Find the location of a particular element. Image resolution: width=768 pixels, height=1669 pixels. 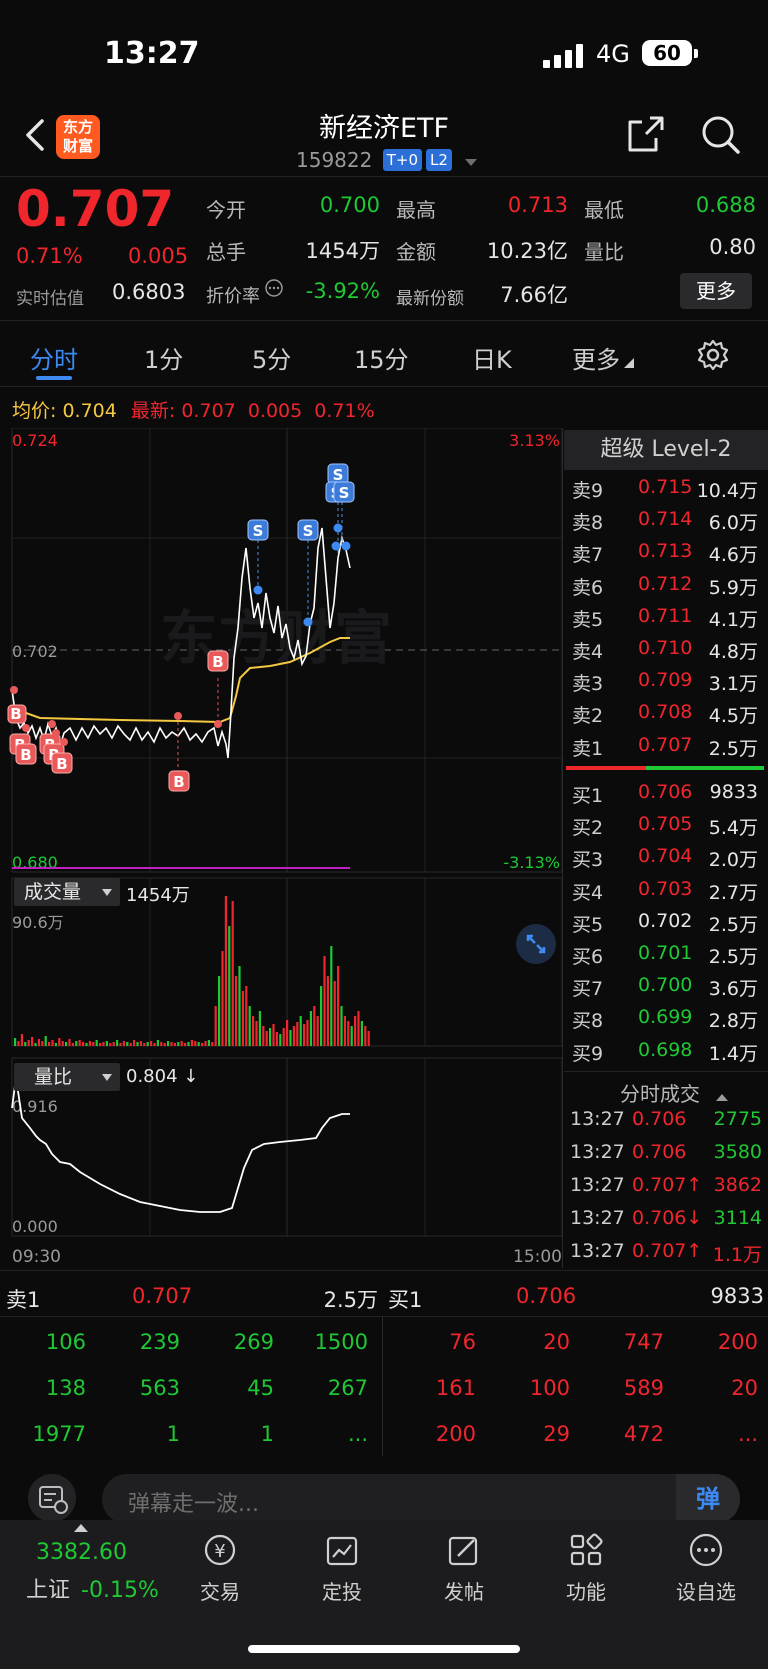

danmu-icon is located at coordinates (53, 1500).